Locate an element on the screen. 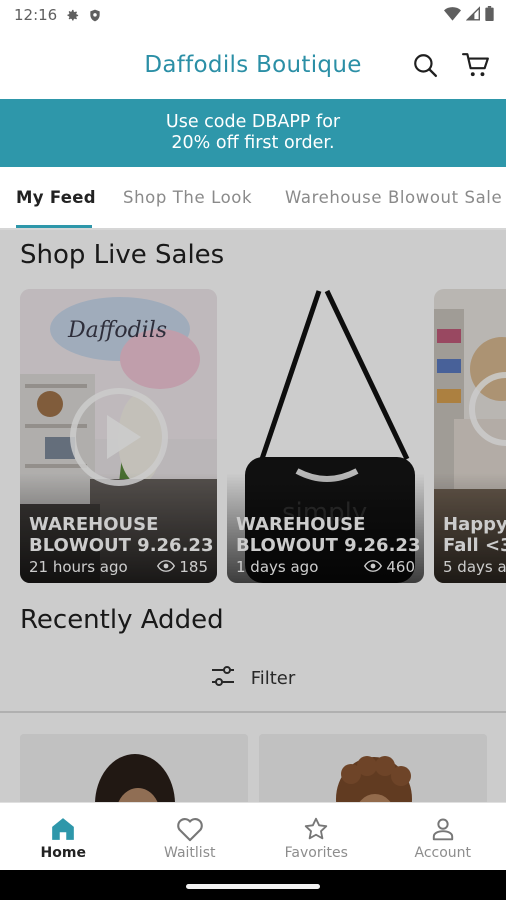 The image size is (506, 900). status-bar: 12:16 is located at coordinates (253, 15).